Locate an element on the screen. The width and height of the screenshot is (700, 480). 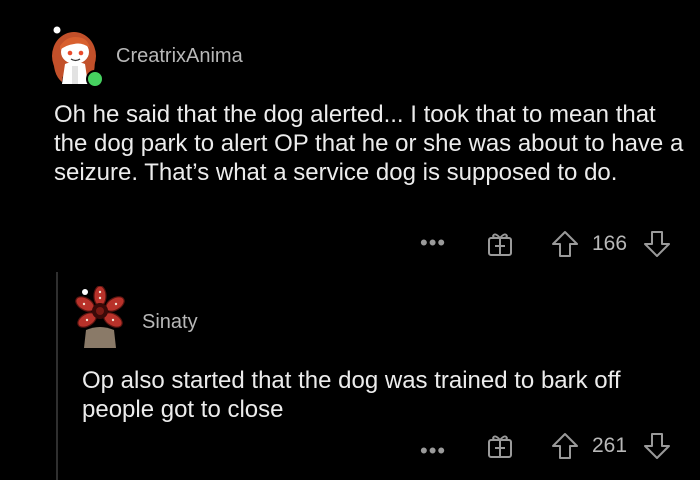
avatar is located at coordinates (100, 316).